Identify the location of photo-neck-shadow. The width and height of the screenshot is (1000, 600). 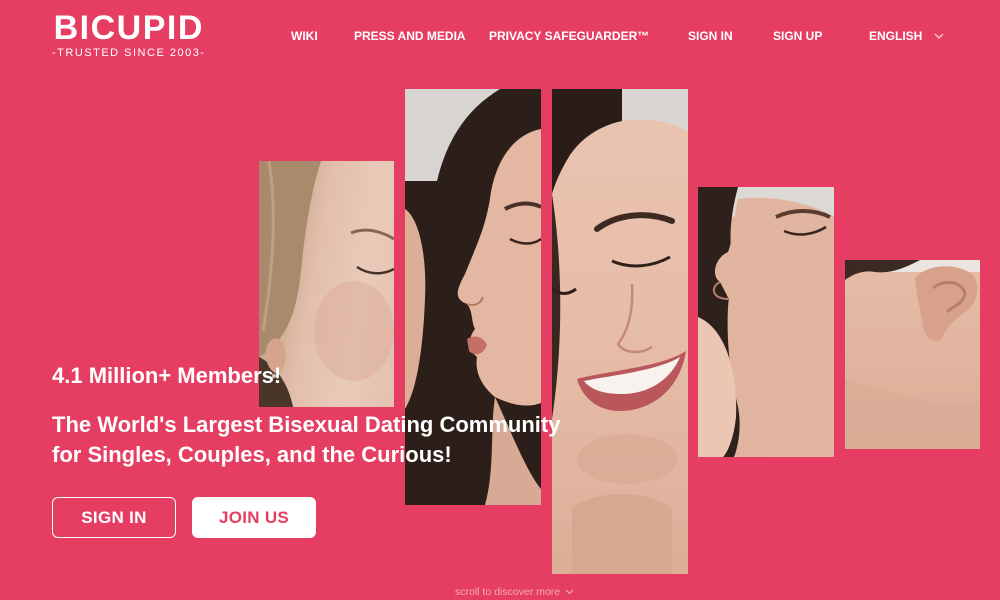
(912, 414).